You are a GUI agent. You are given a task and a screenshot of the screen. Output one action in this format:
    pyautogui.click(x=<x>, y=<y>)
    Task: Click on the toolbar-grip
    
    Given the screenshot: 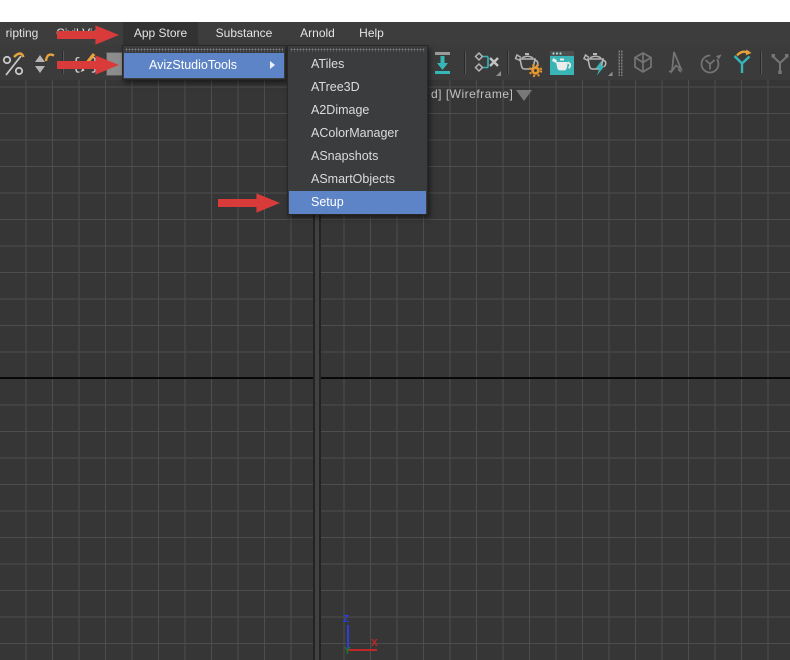 What is the action you would take?
    pyautogui.click(x=620, y=63)
    